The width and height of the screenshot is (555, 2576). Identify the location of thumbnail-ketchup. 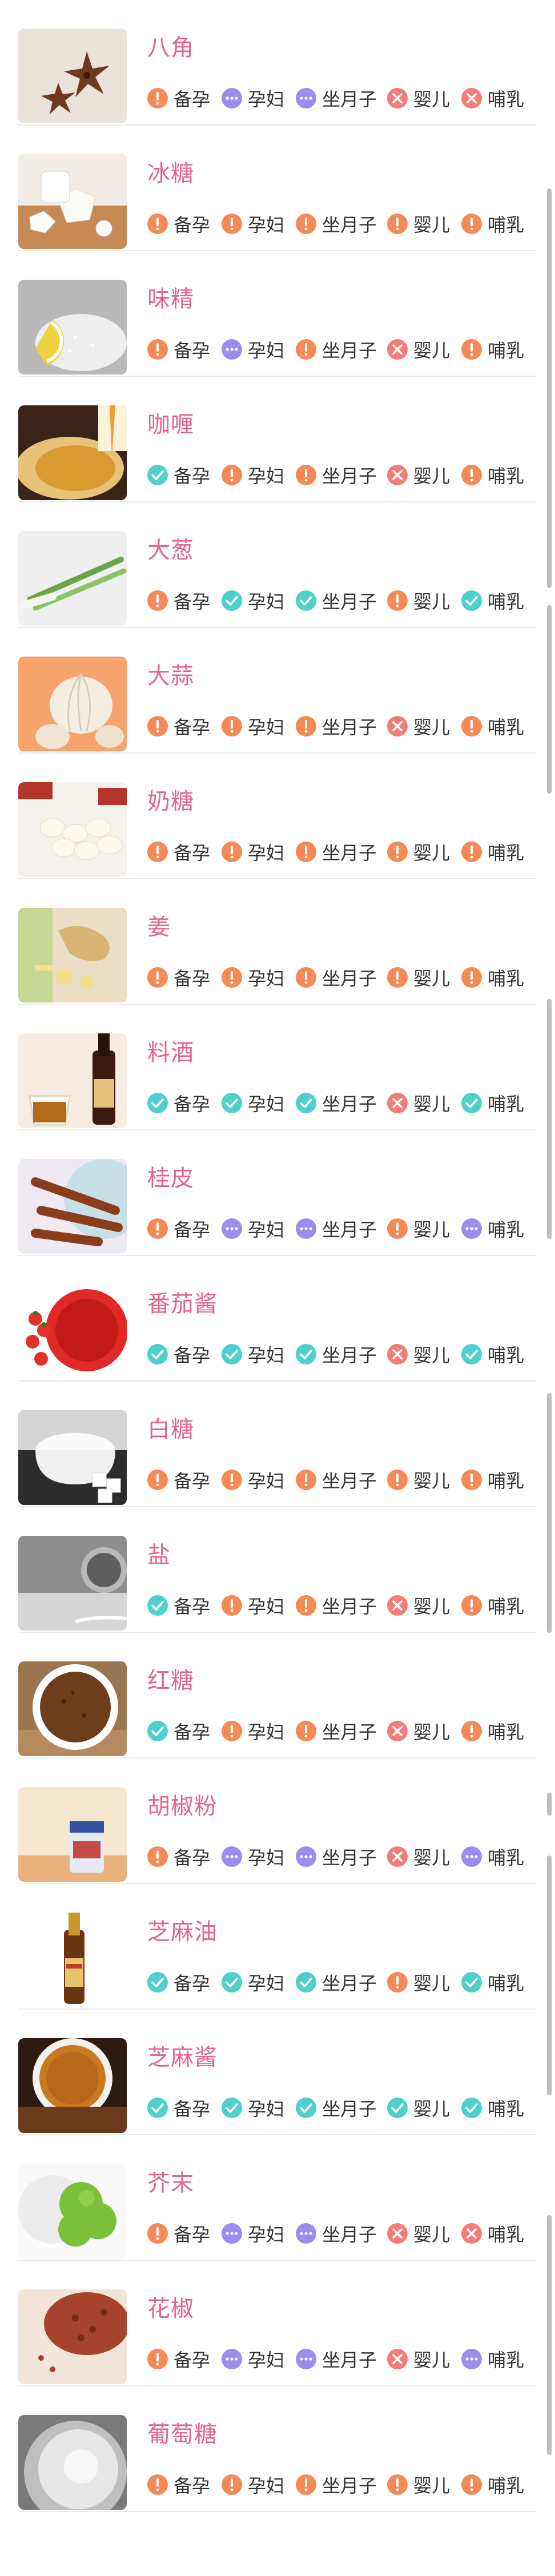
(72, 1332).